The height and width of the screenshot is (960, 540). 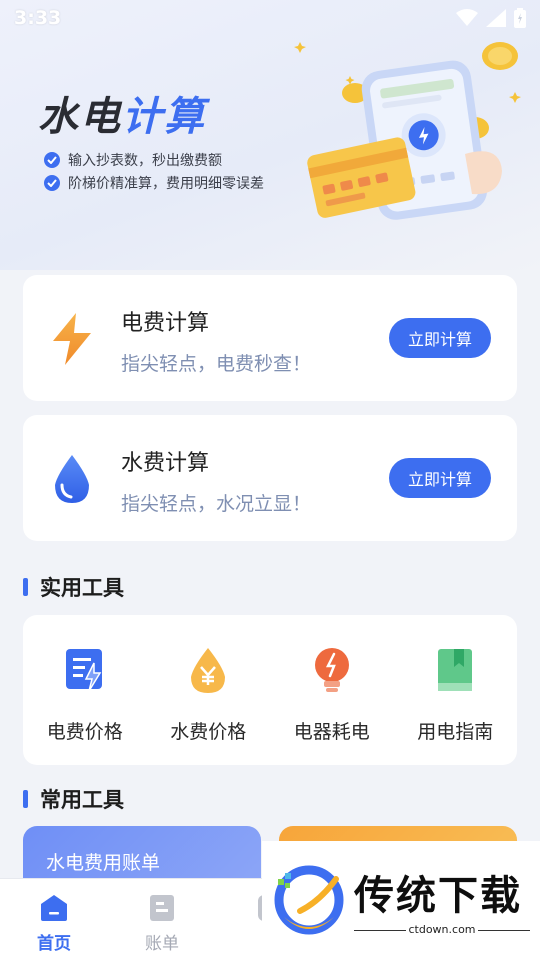 I want to click on practical-tools-title: 实用工具, so click(x=82, y=588).